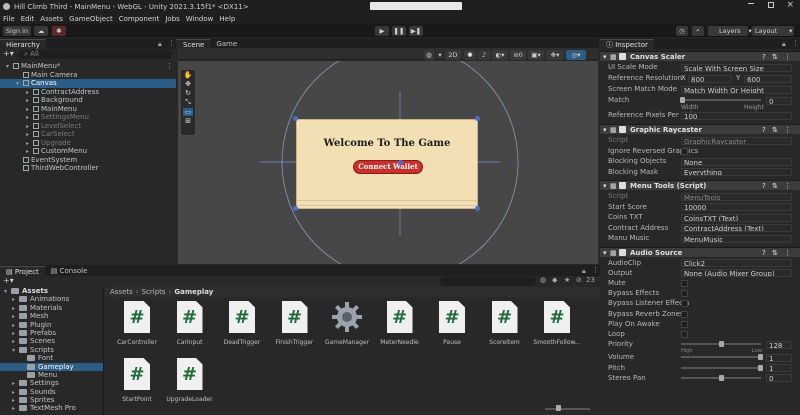 This screenshot has width=800, height=415. Describe the element at coordinates (488, 281) in the screenshot. I see `project-search-input` at that location.